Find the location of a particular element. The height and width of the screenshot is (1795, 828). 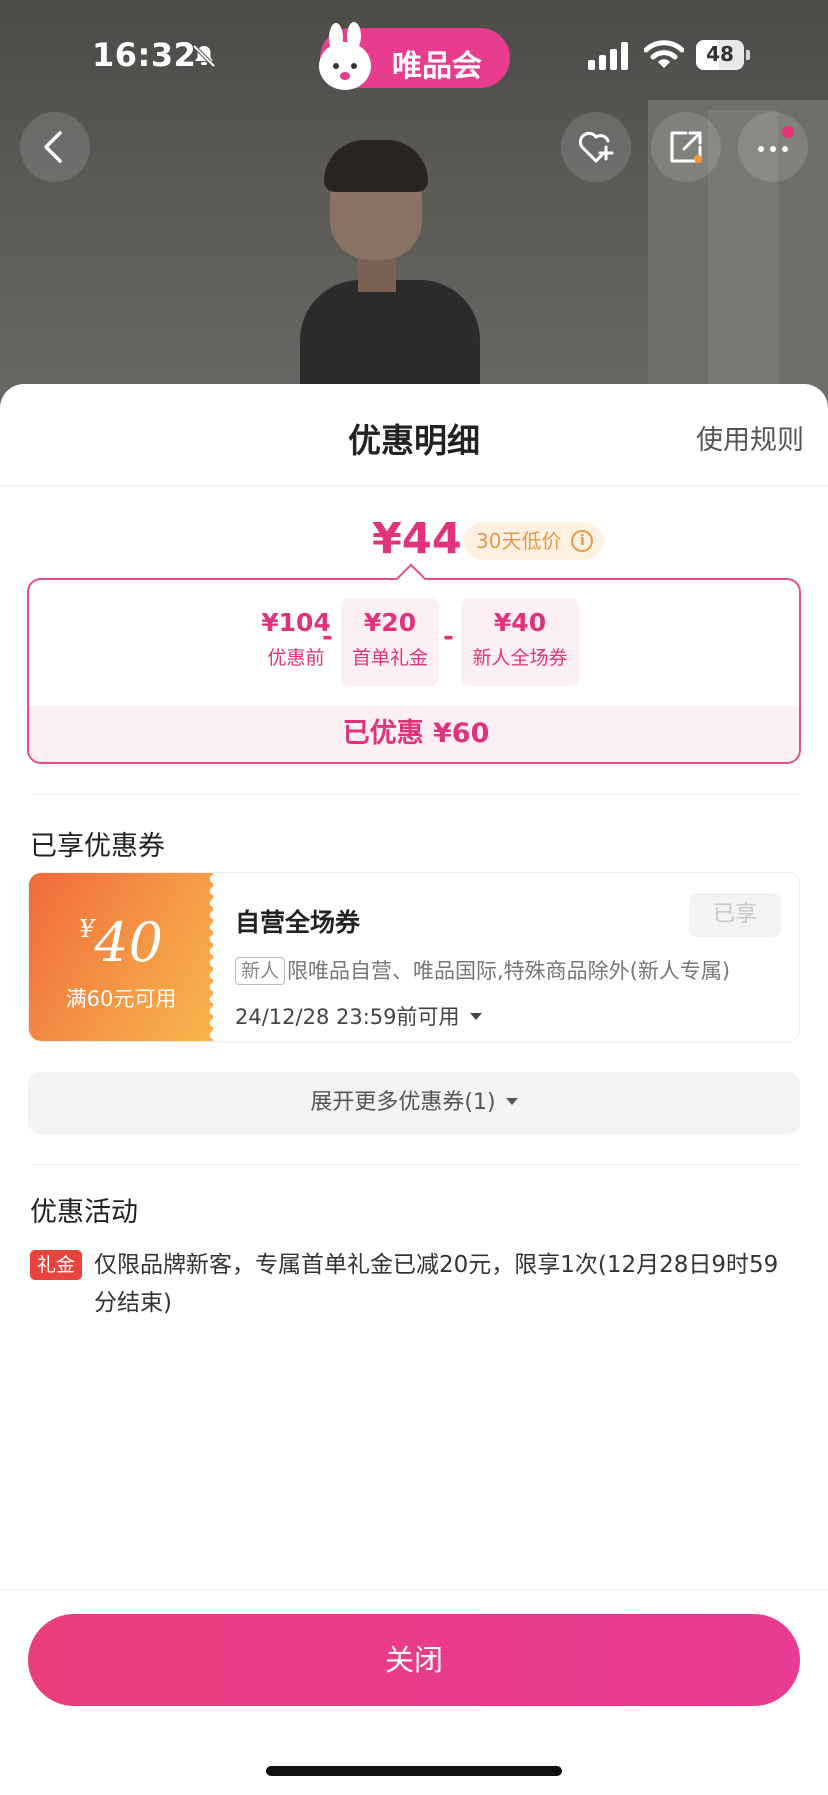

status-time: 16:32 is located at coordinates (144, 55).